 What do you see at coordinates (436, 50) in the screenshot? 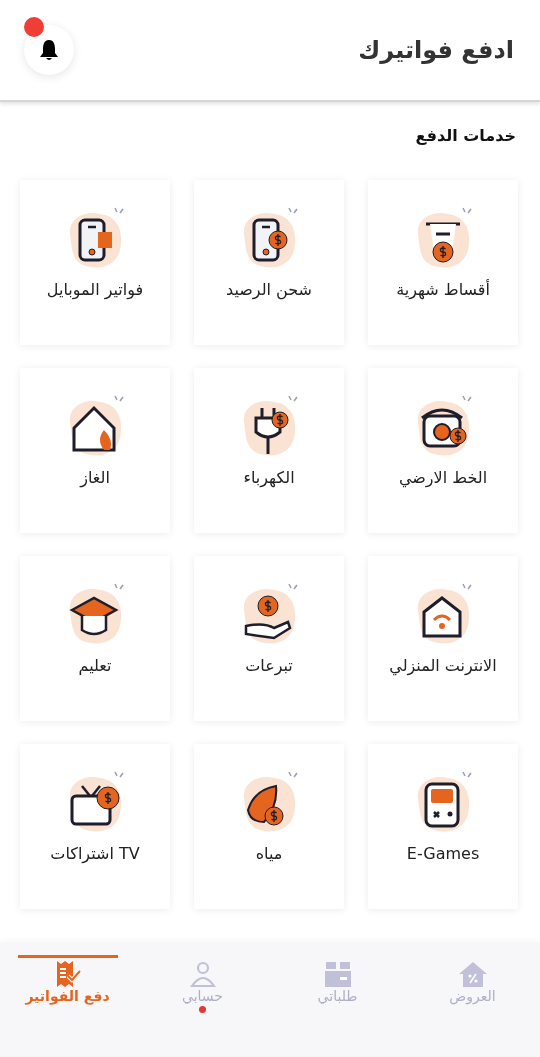
I see `page-title: ادفع فواتيرك` at bounding box center [436, 50].